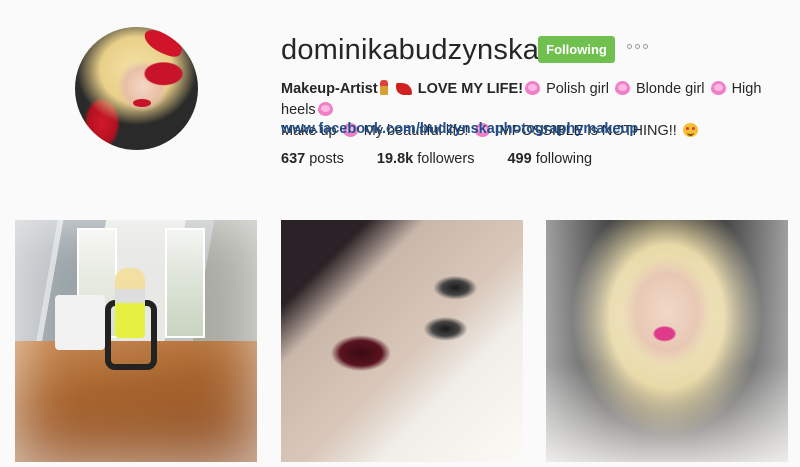  Describe the element at coordinates (470, 89) in the screenshot. I see `bio-motto: LOVE MY LIFE!` at that location.